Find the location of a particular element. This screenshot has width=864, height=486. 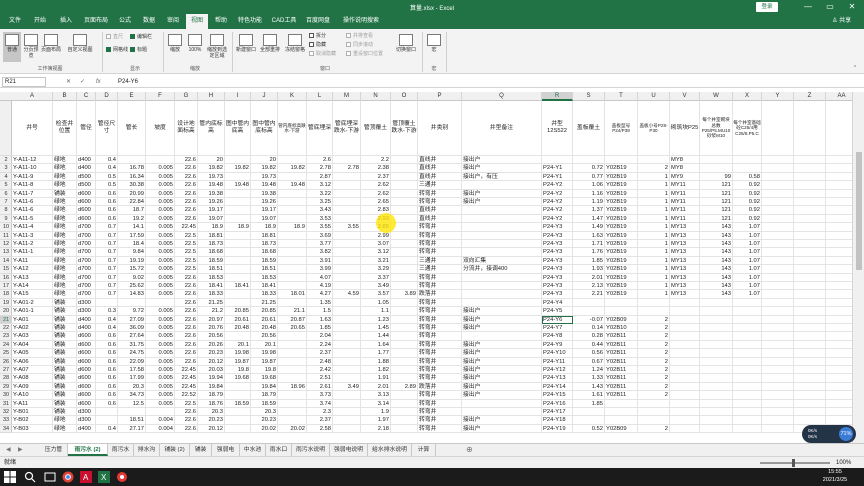

cell-AA21 is located at coordinates (839, 320).